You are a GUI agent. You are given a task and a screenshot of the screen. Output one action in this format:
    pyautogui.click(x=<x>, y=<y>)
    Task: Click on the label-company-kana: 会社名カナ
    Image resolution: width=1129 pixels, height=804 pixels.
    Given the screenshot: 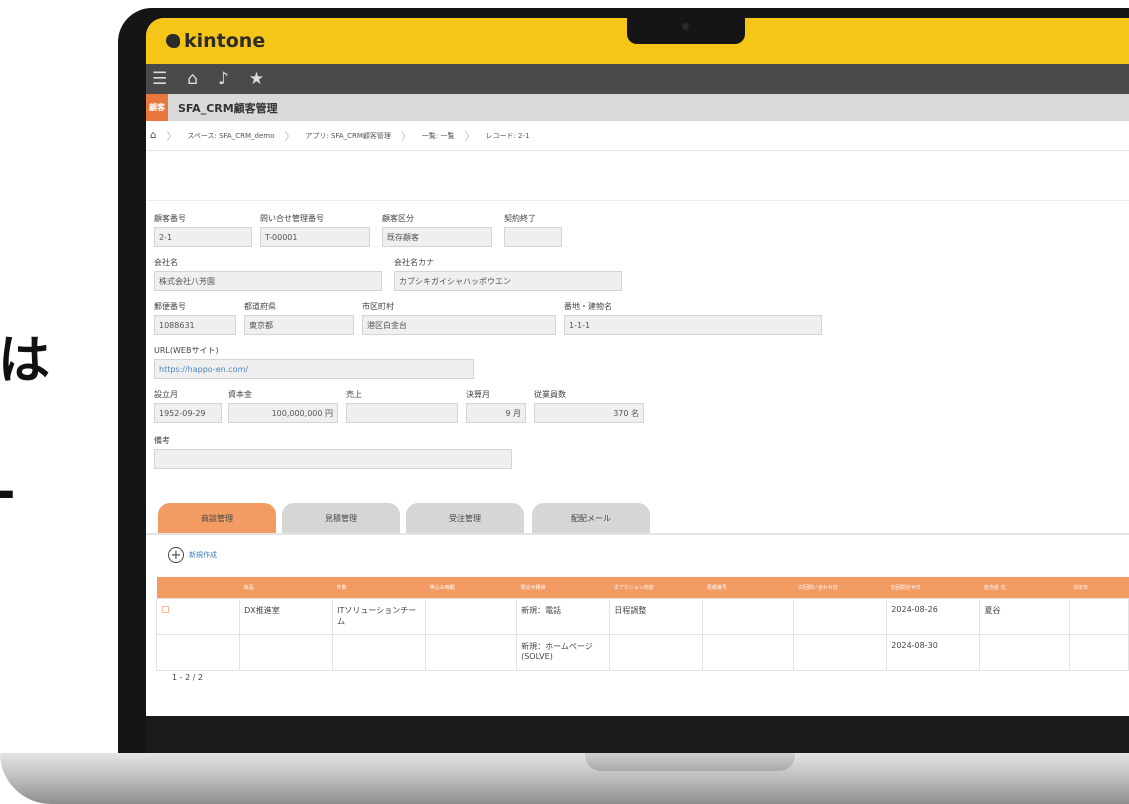 What is the action you would take?
    pyautogui.click(x=414, y=262)
    